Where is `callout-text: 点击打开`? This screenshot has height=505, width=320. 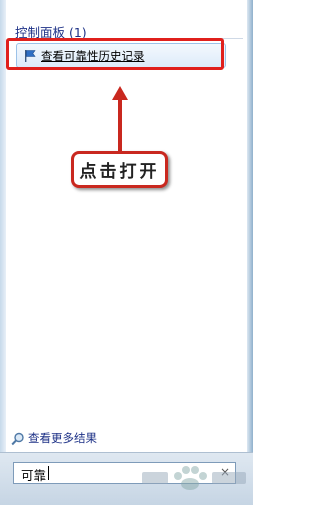 callout-text: 点击打开 is located at coordinates (119, 172).